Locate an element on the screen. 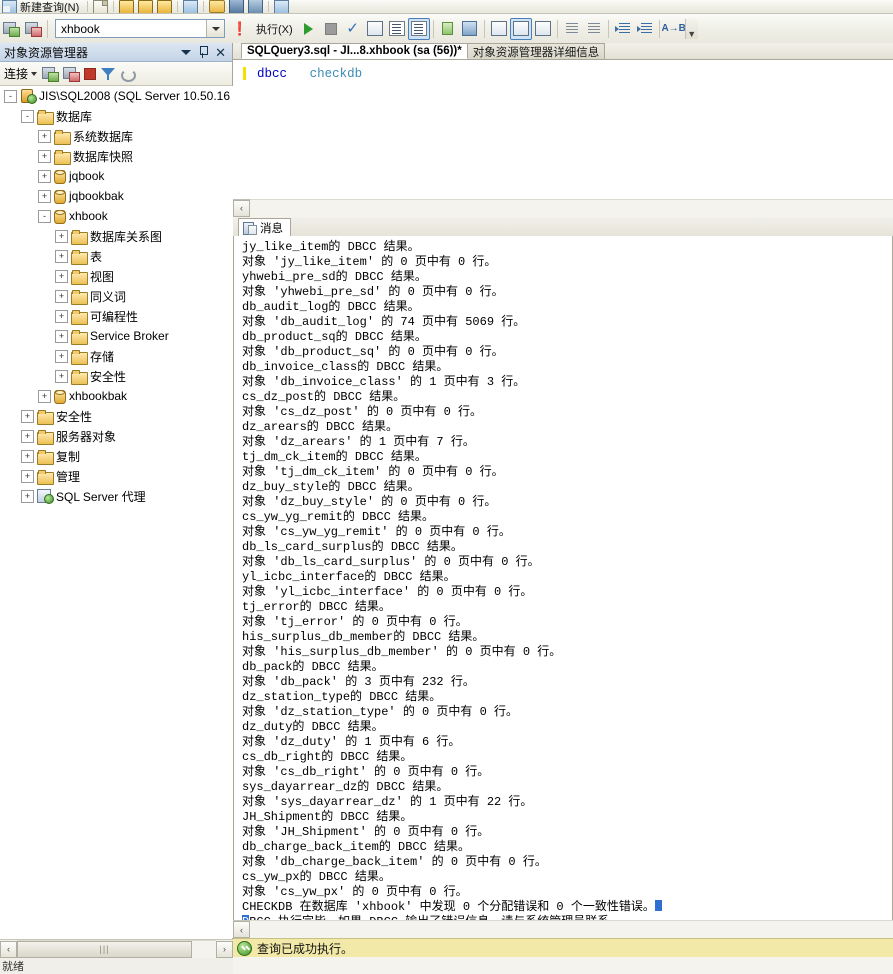  tree-node: + jqbook is located at coordinates (116, 176).